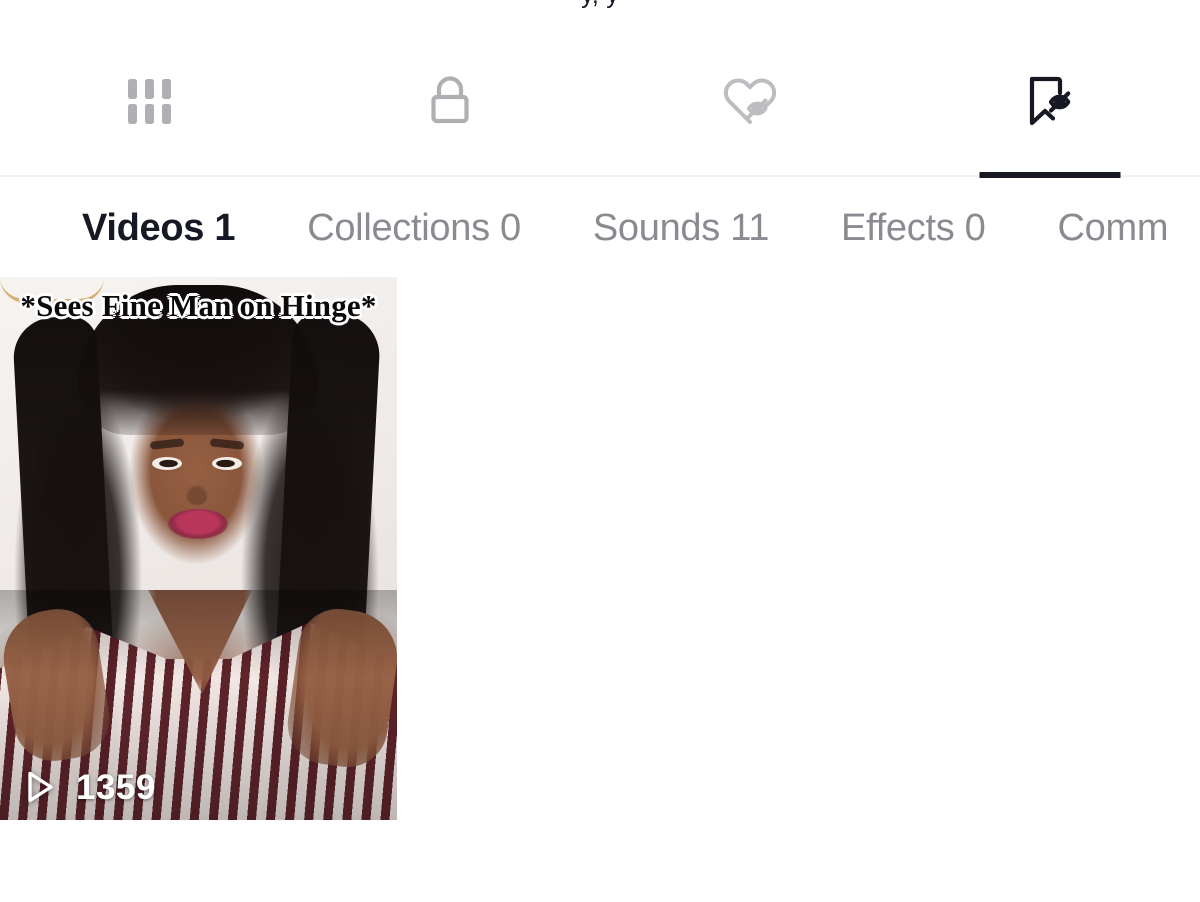  Describe the element at coordinates (197, 495) in the screenshot. I see `thumb-nose` at that location.